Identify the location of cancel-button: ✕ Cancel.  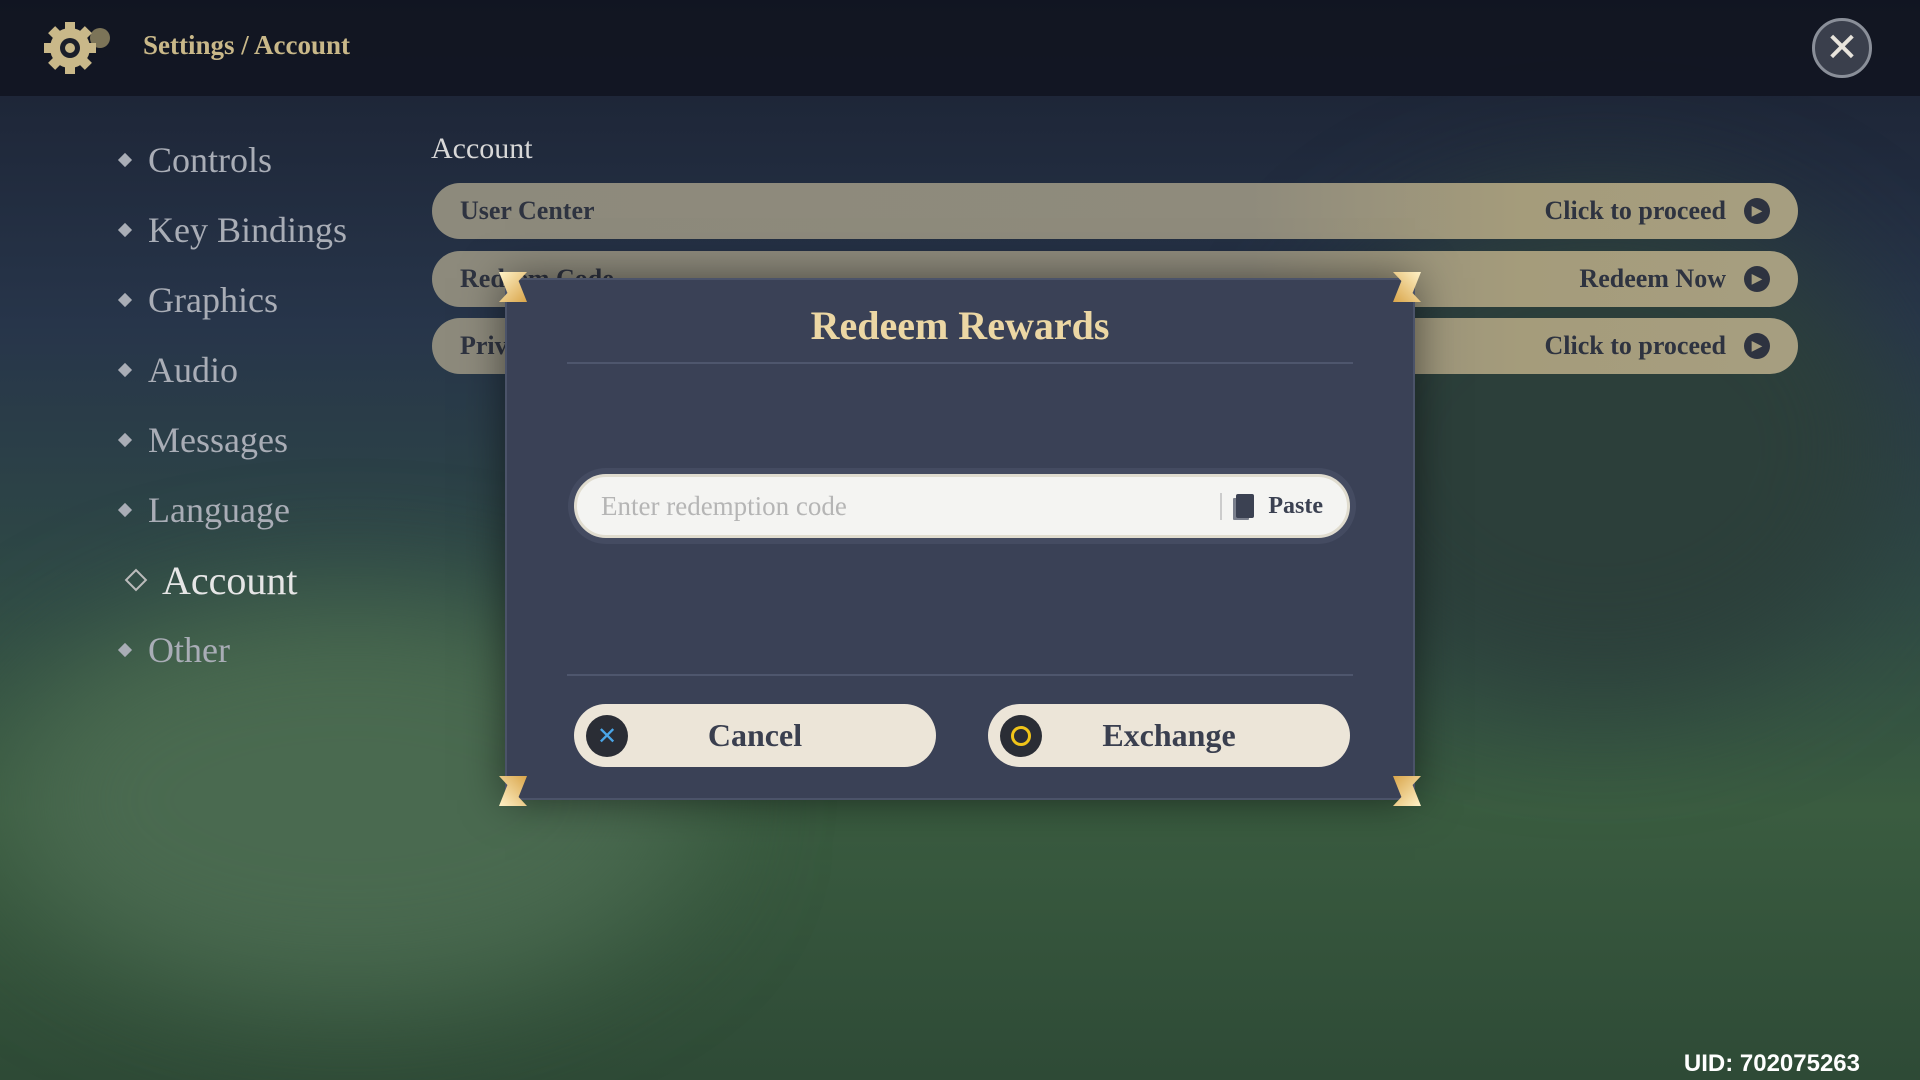
(755, 735).